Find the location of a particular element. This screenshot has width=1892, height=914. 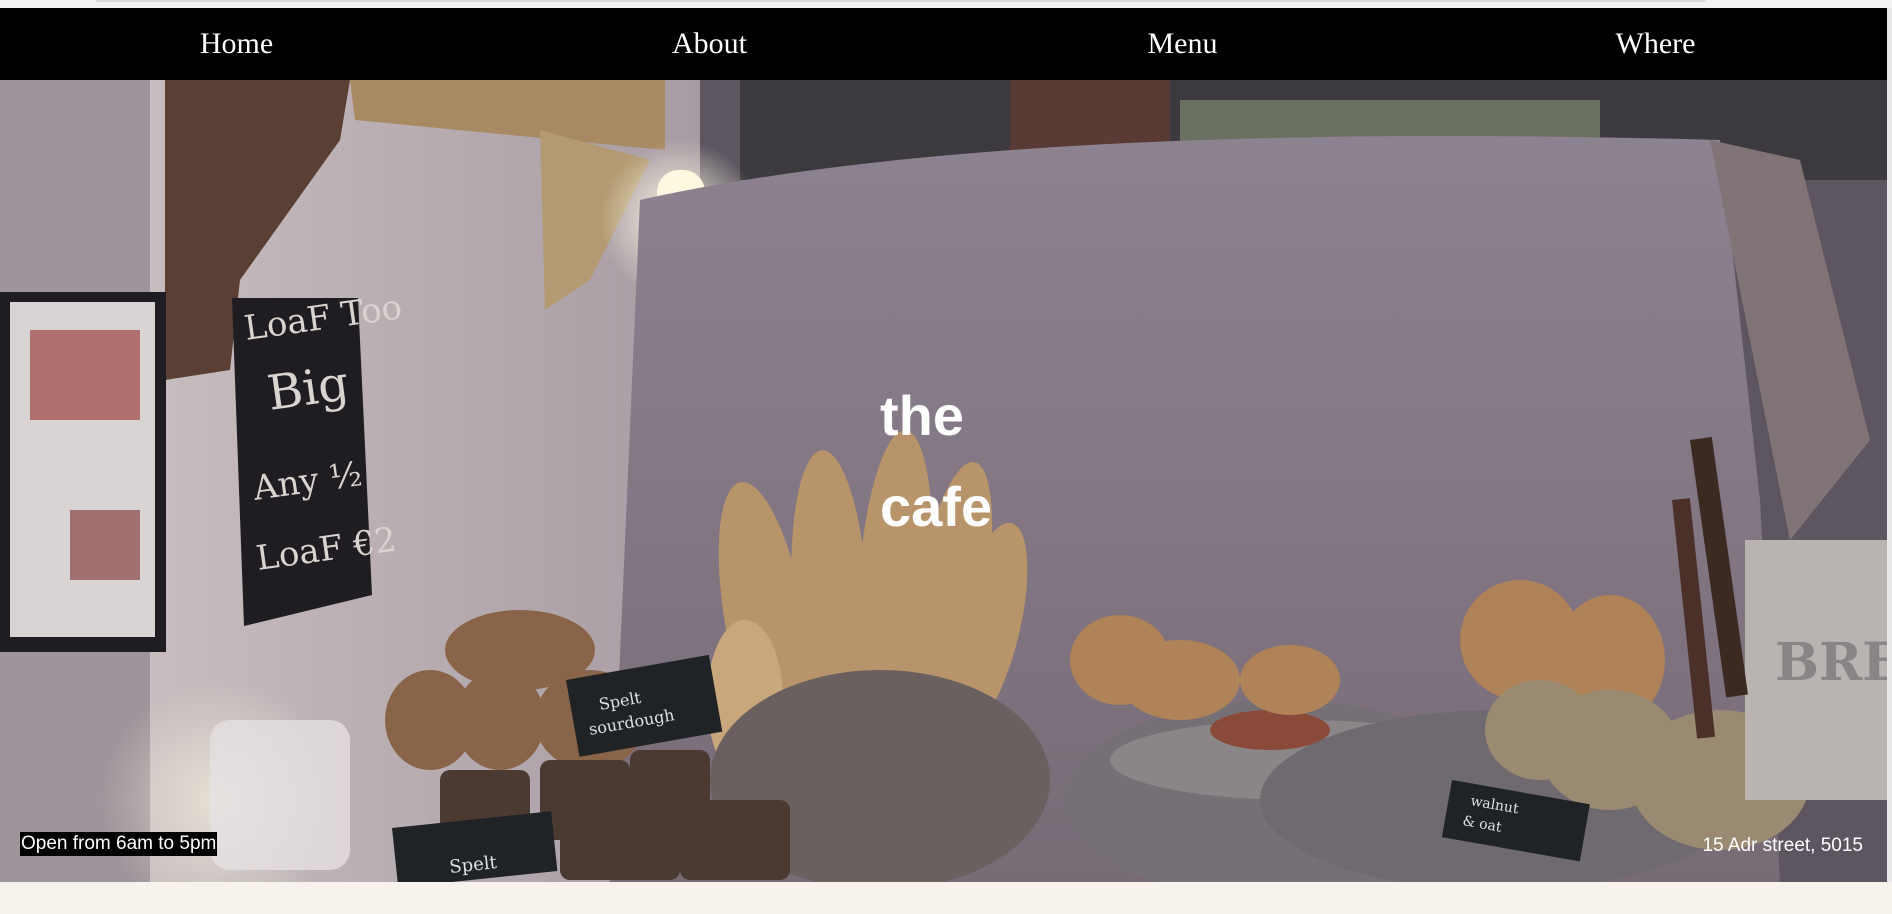

opening-hours: Open from 6am to 5pm is located at coordinates (119, 844).